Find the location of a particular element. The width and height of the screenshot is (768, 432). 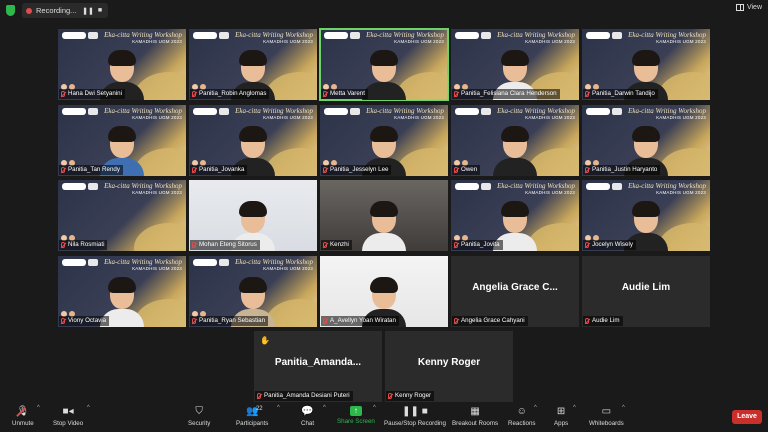

reactions-chevron-icon: ^ is located at coordinates (535, 408).